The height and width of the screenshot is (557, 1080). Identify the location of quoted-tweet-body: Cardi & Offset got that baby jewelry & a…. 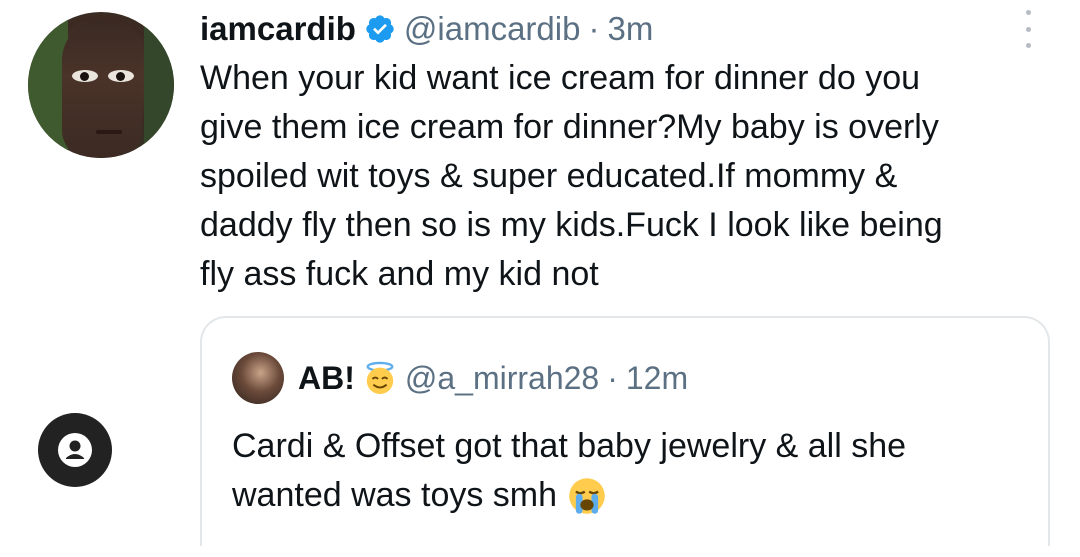
(632, 471).